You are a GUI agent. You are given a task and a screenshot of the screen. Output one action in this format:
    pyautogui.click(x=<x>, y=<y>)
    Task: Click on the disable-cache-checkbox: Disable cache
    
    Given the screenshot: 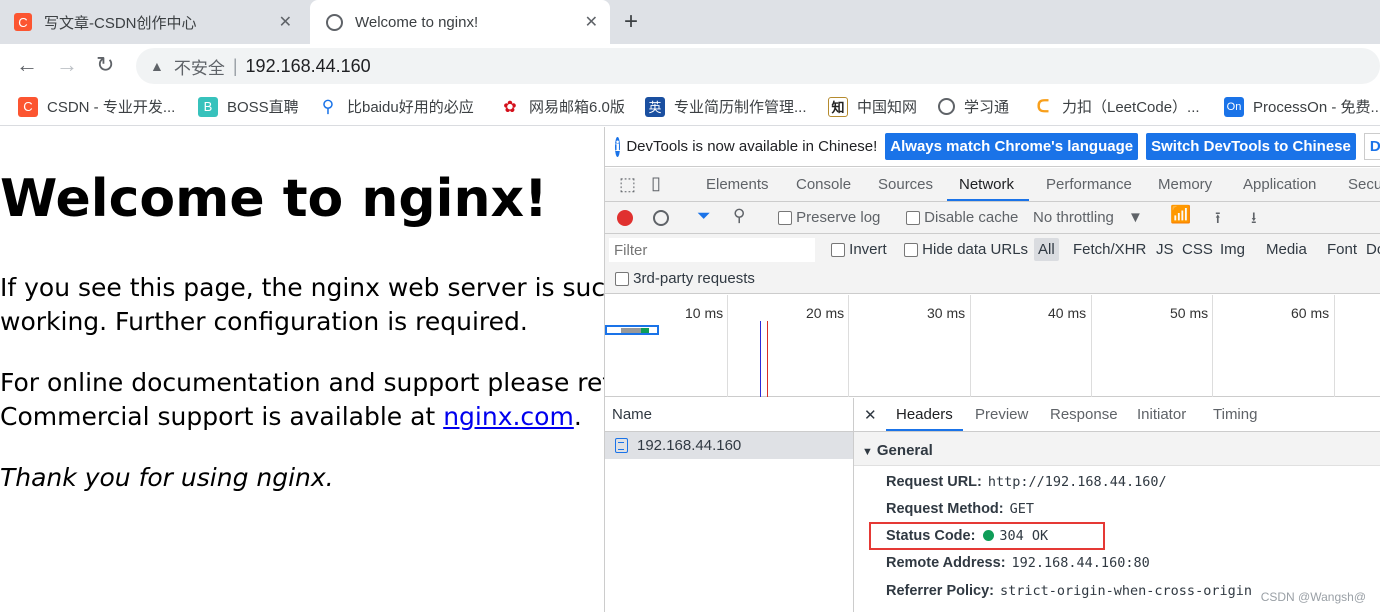 What is the action you would take?
    pyautogui.click(x=962, y=217)
    